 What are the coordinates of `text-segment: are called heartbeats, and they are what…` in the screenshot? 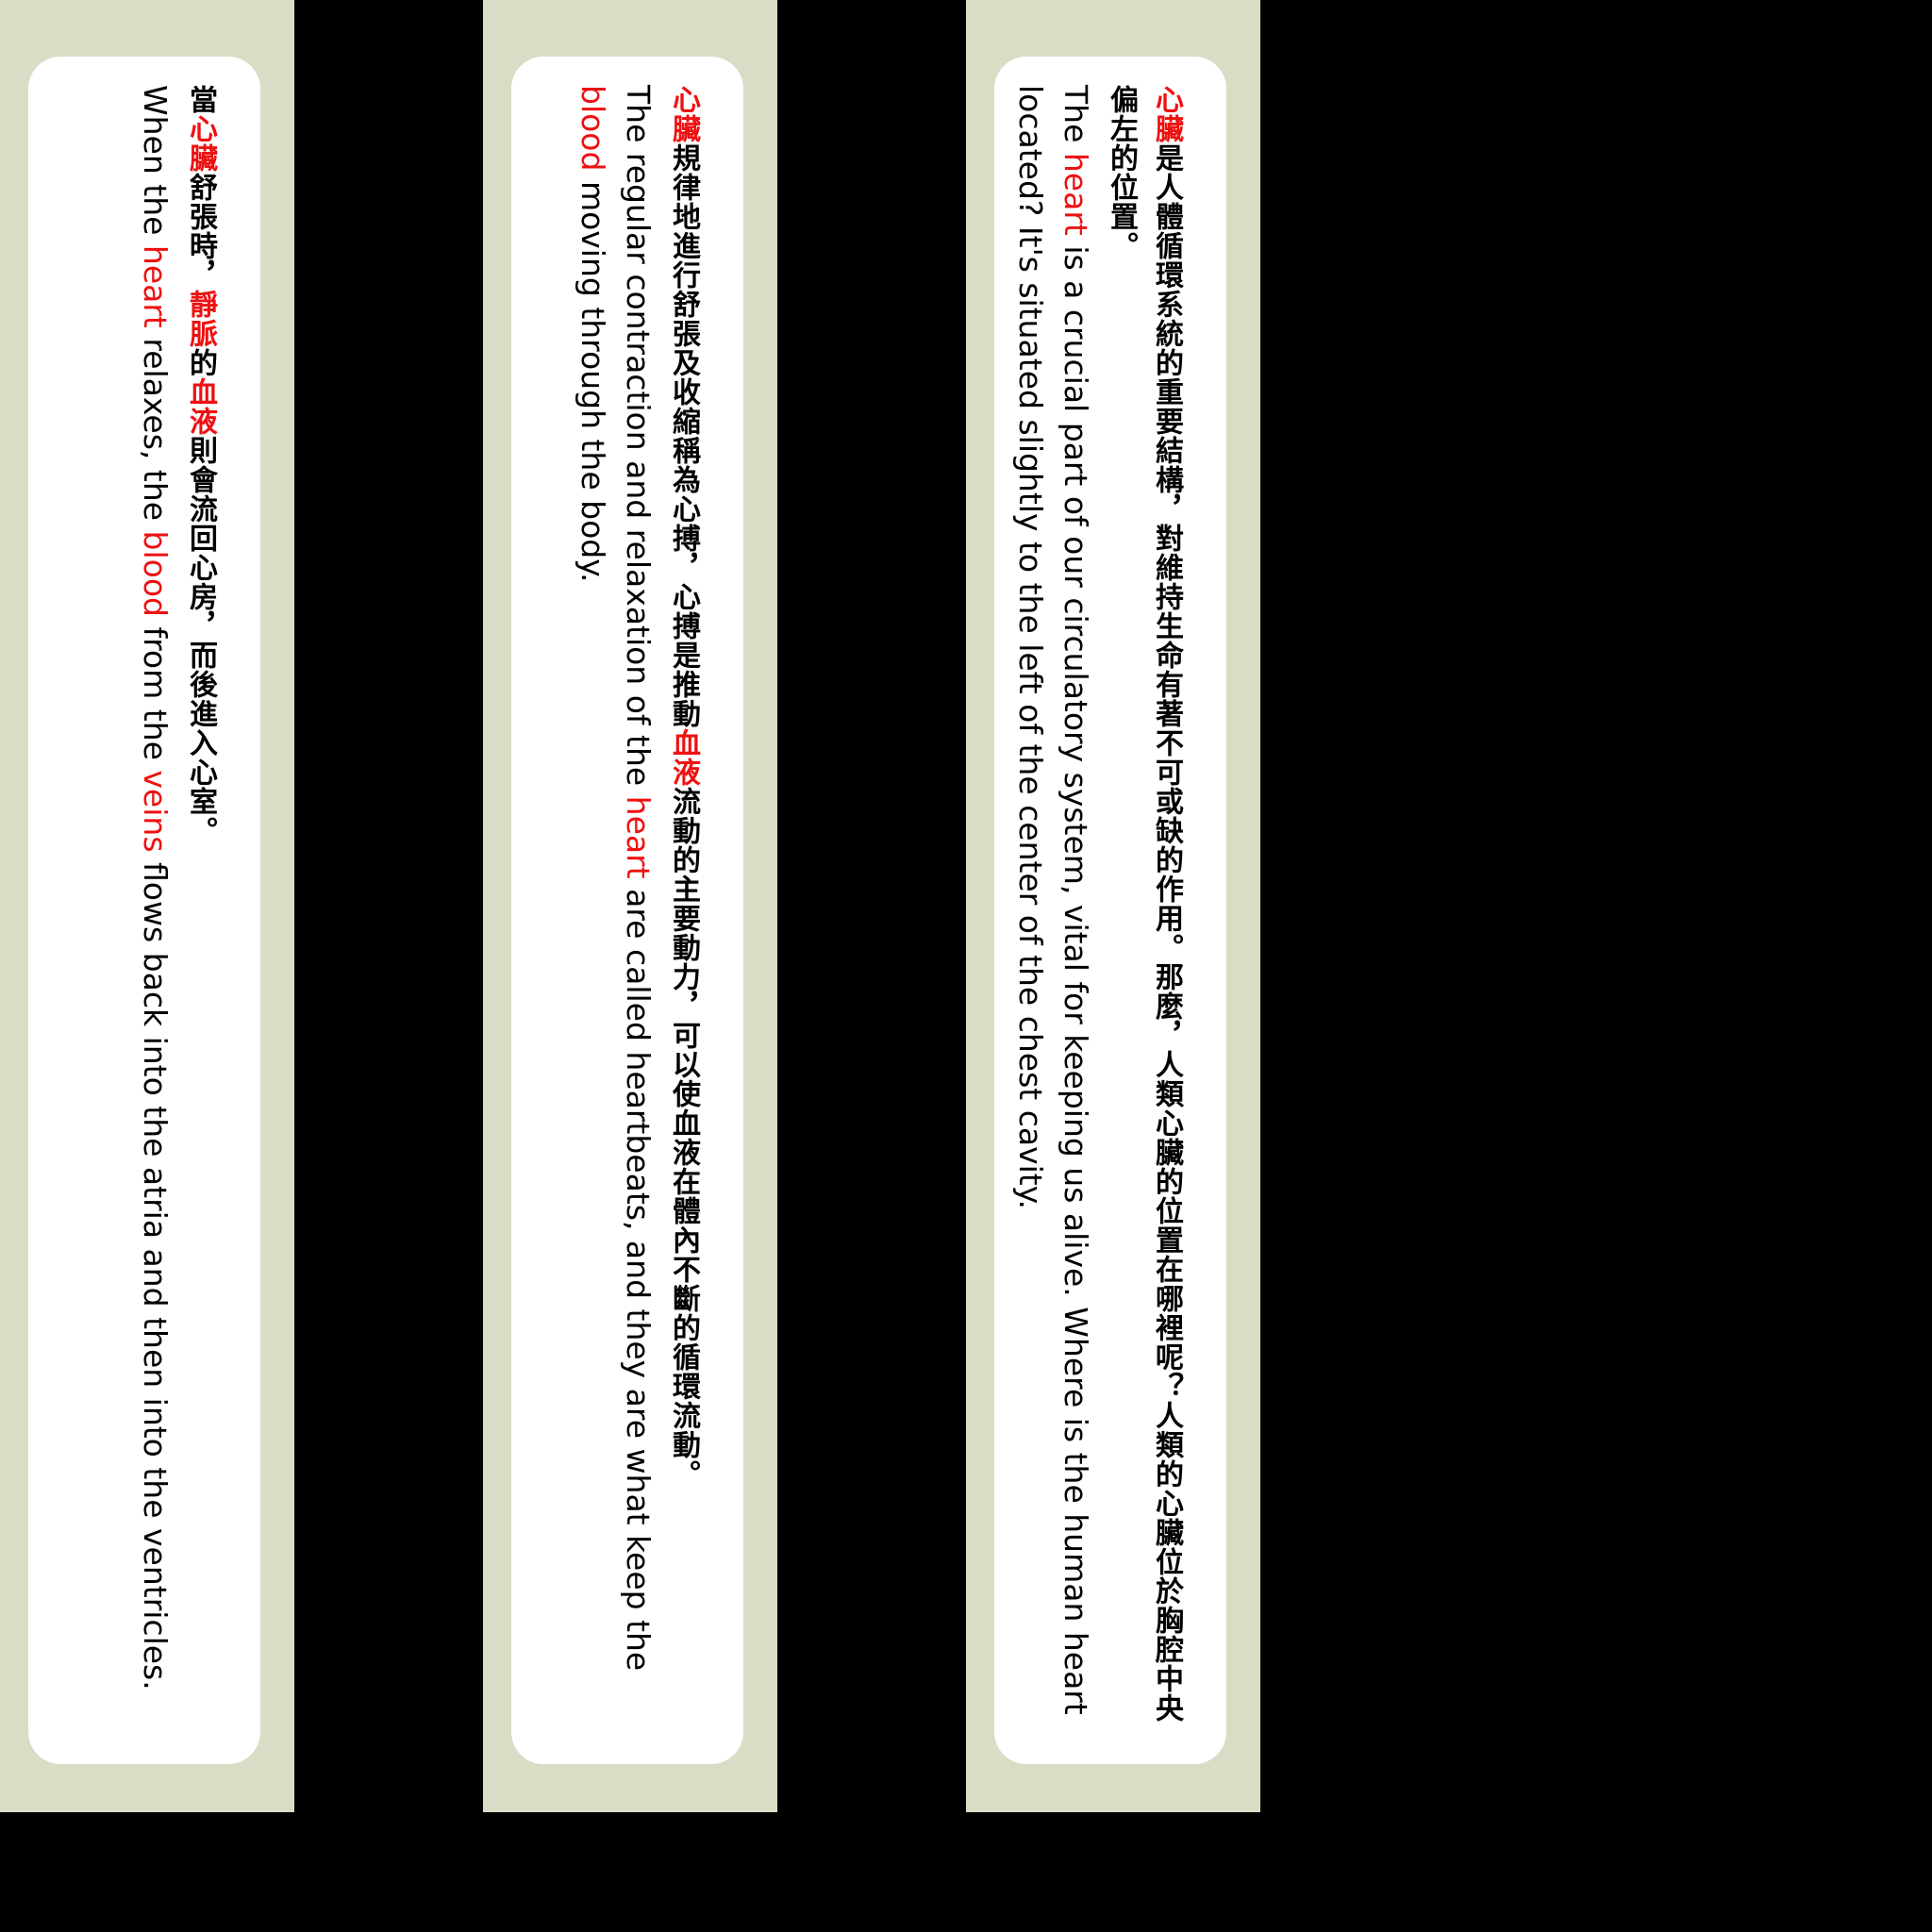 It's located at (638, 1275).